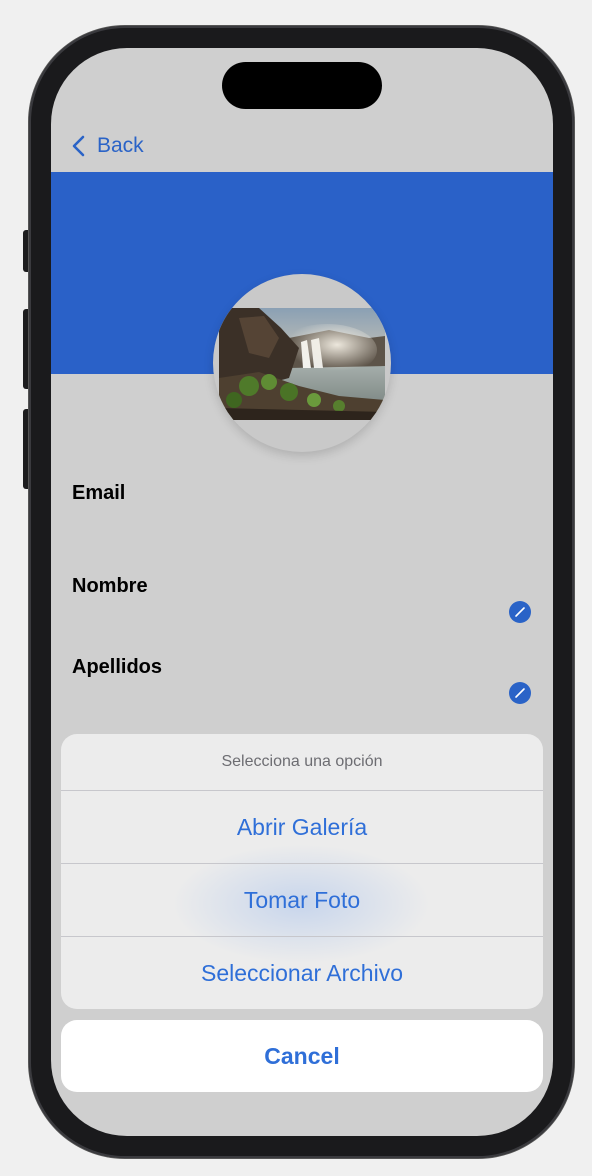 This screenshot has height=1176, width=592. What do you see at coordinates (99, 493) in the screenshot?
I see `email-label: Email` at bounding box center [99, 493].